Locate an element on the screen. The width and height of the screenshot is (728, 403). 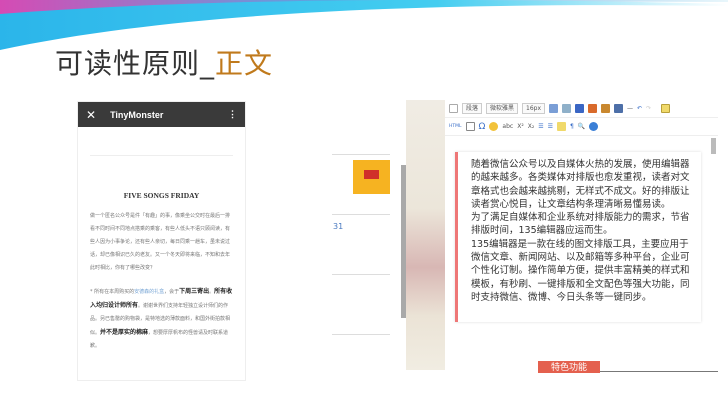
editor-toolbar-row-2: HTML Ω abc X² X₂ ☰ ☰ ¶ 🔍 is located at coordinates (581, 127).